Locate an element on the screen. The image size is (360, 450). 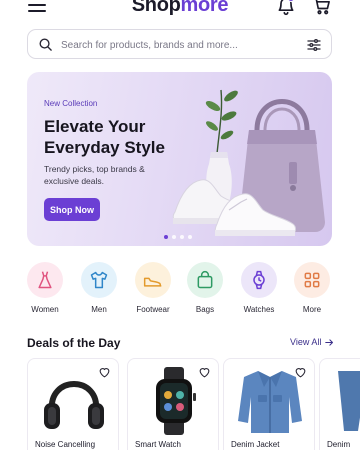
deal-name: Noise Cancelling is located at coordinates (65, 444).